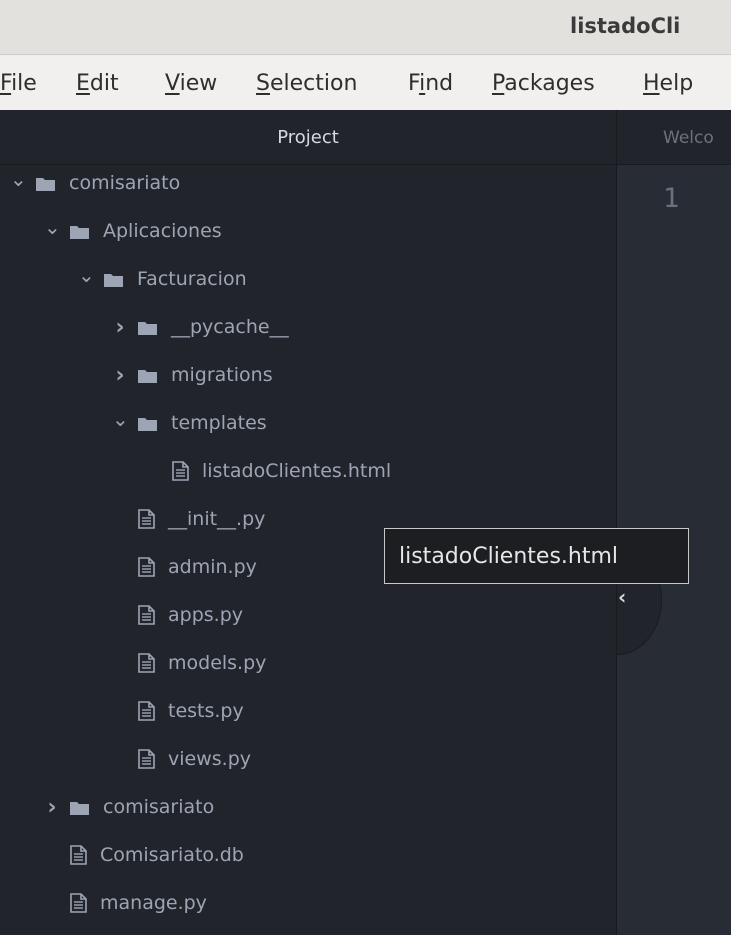 This screenshot has width=731, height=935. What do you see at coordinates (297, 471) in the screenshot?
I see `tree-item-label: listadoClientes.html` at bounding box center [297, 471].